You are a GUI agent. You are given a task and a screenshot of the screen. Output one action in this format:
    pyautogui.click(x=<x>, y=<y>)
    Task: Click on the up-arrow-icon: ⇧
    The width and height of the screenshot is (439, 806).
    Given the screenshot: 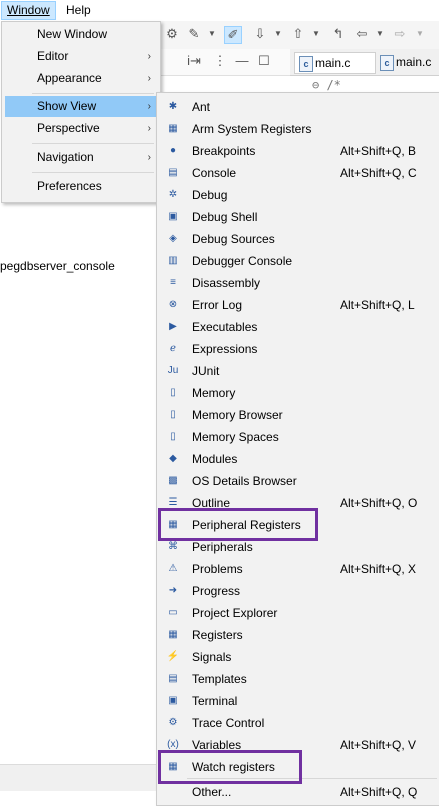 What is the action you would take?
    pyautogui.click(x=298, y=34)
    